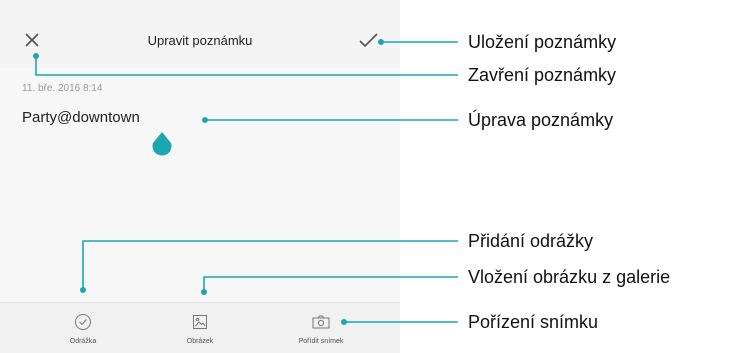 The height and width of the screenshot is (353, 748). What do you see at coordinates (542, 75) in the screenshot?
I see `callout-close: Zavření poznámky` at bounding box center [542, 75].